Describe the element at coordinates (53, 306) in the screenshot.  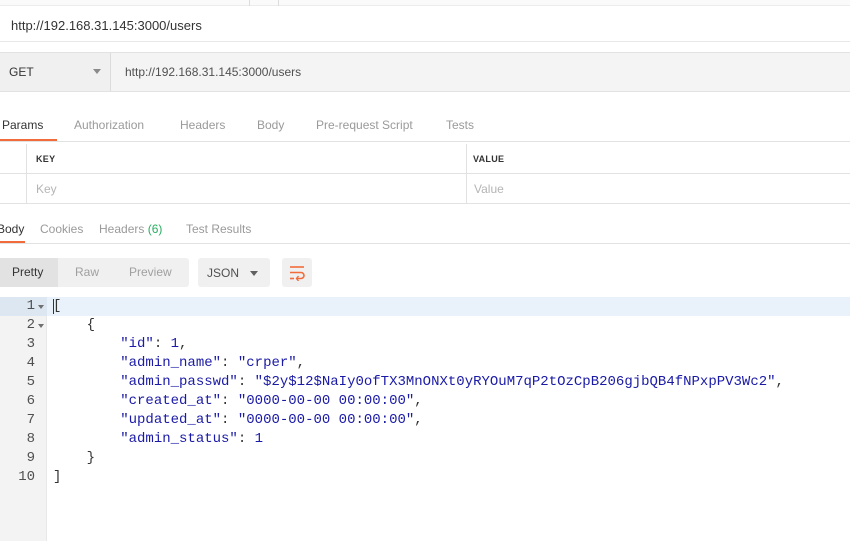
I see `text-cursor` at that location.